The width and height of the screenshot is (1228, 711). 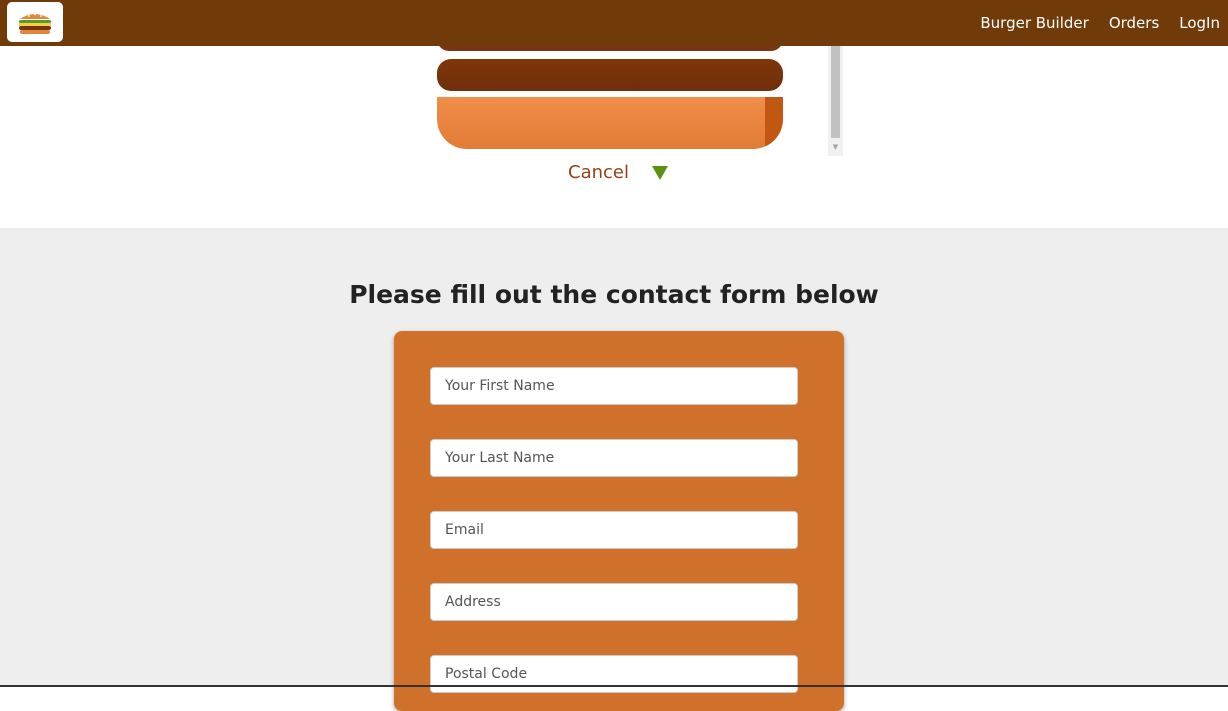 What do you see at coordinates (614, 674) in the screenshot?
I see `postal-code-input` at bounding box center [614, 674].